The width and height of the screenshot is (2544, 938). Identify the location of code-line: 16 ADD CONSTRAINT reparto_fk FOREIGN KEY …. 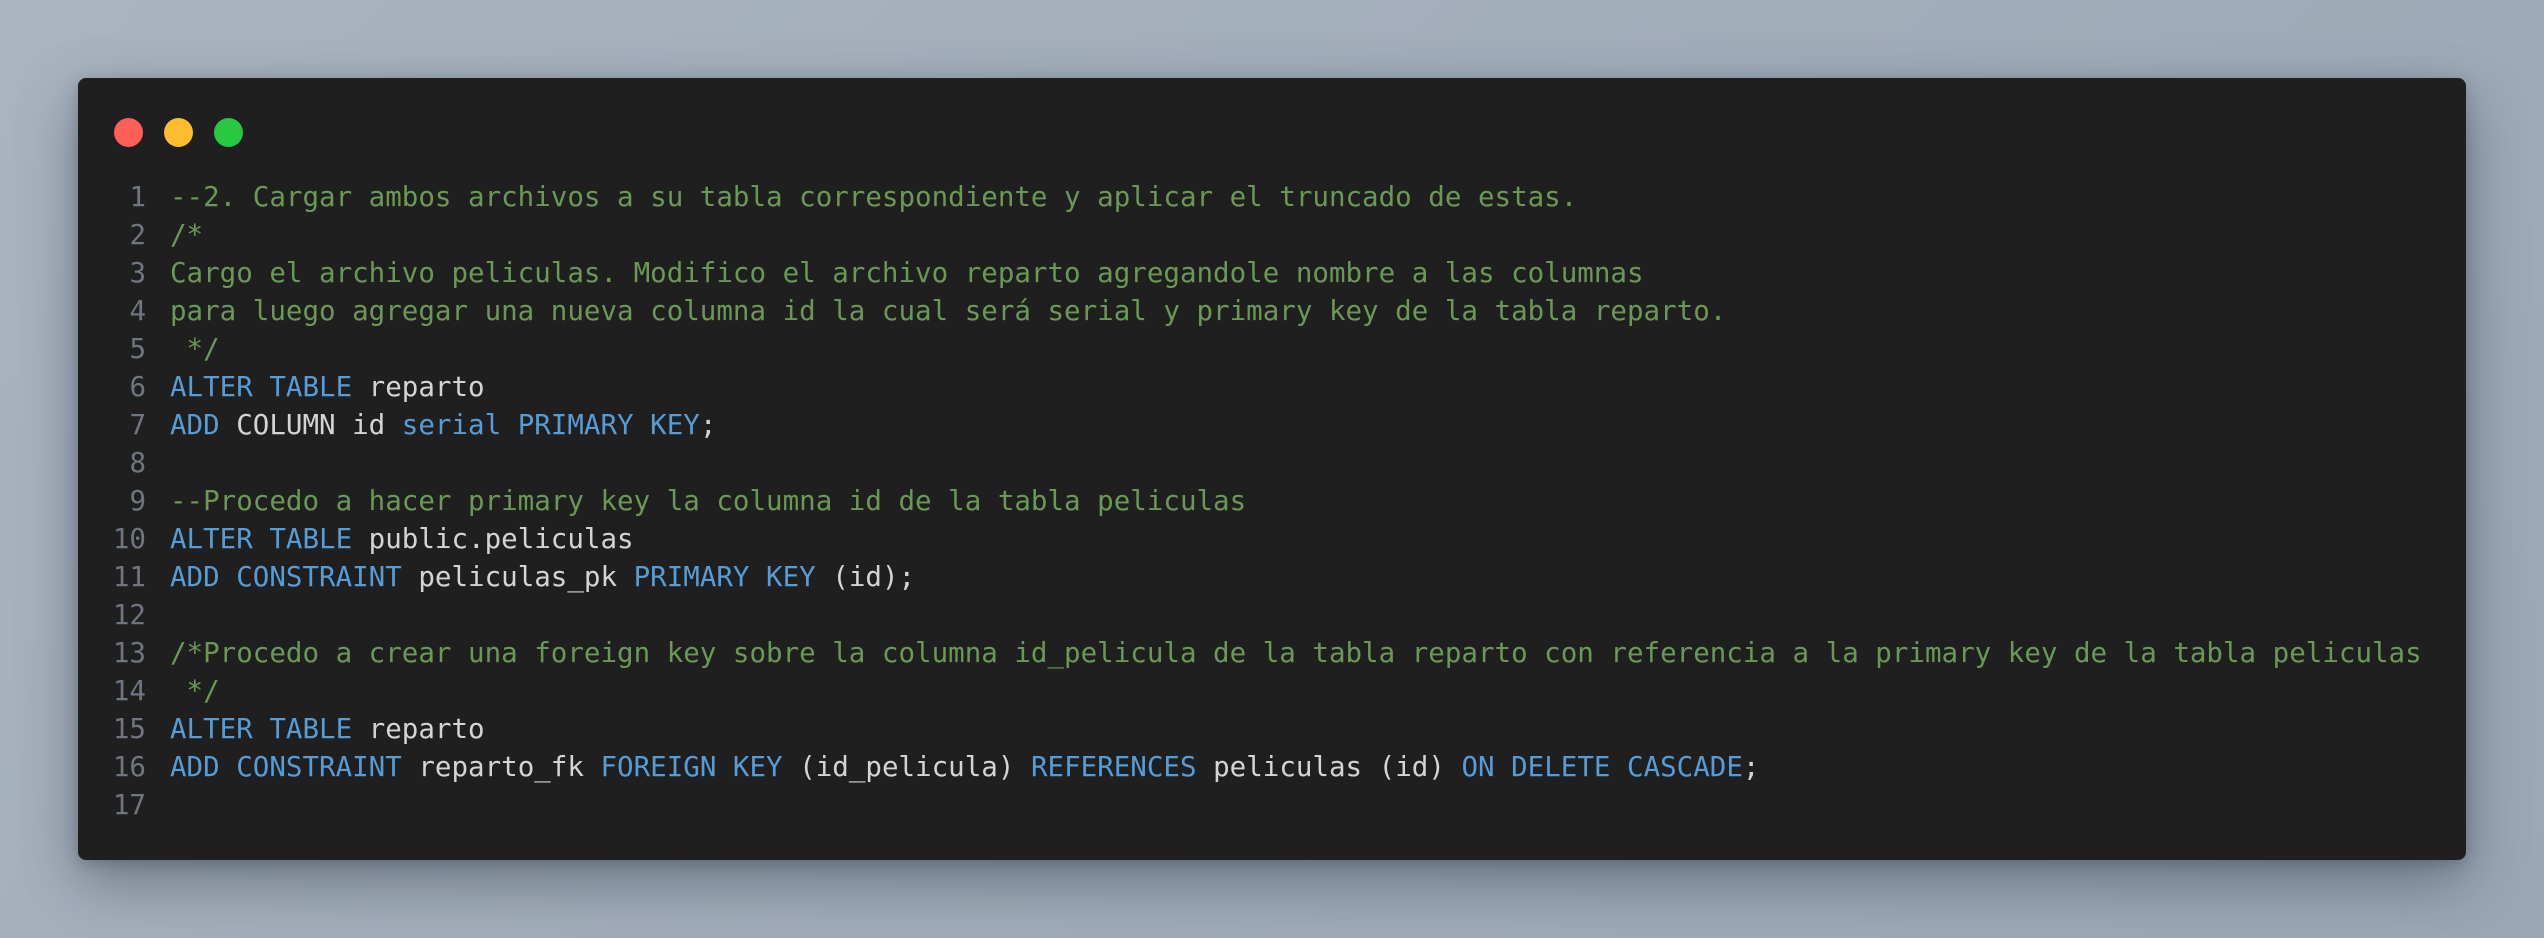
(1250, 767).